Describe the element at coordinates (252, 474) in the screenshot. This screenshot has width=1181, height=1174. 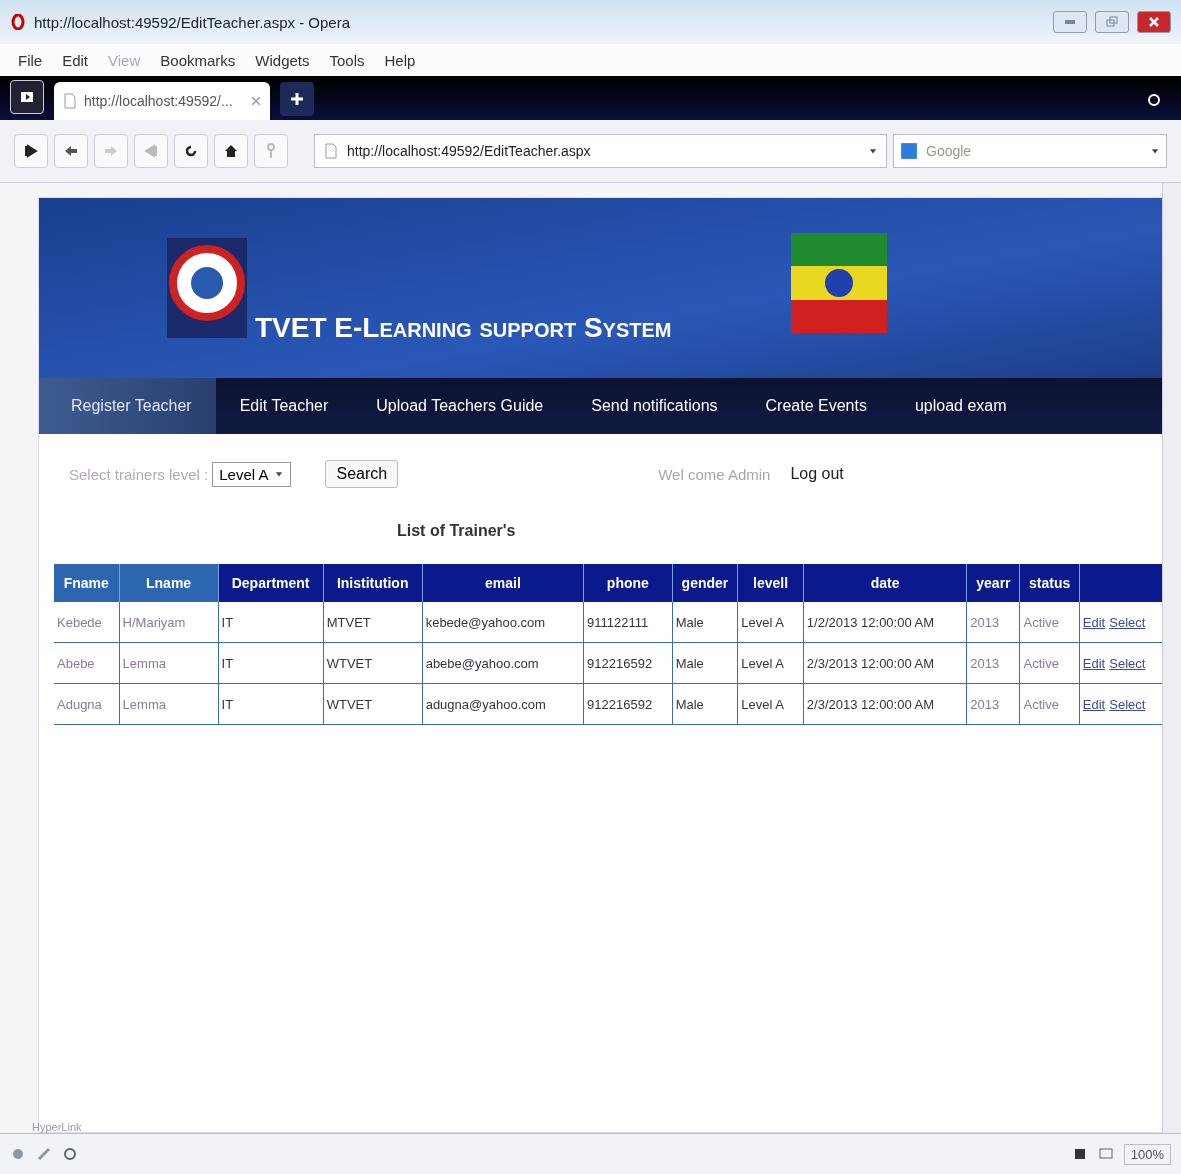
I see `level-select: Level A` at that location.